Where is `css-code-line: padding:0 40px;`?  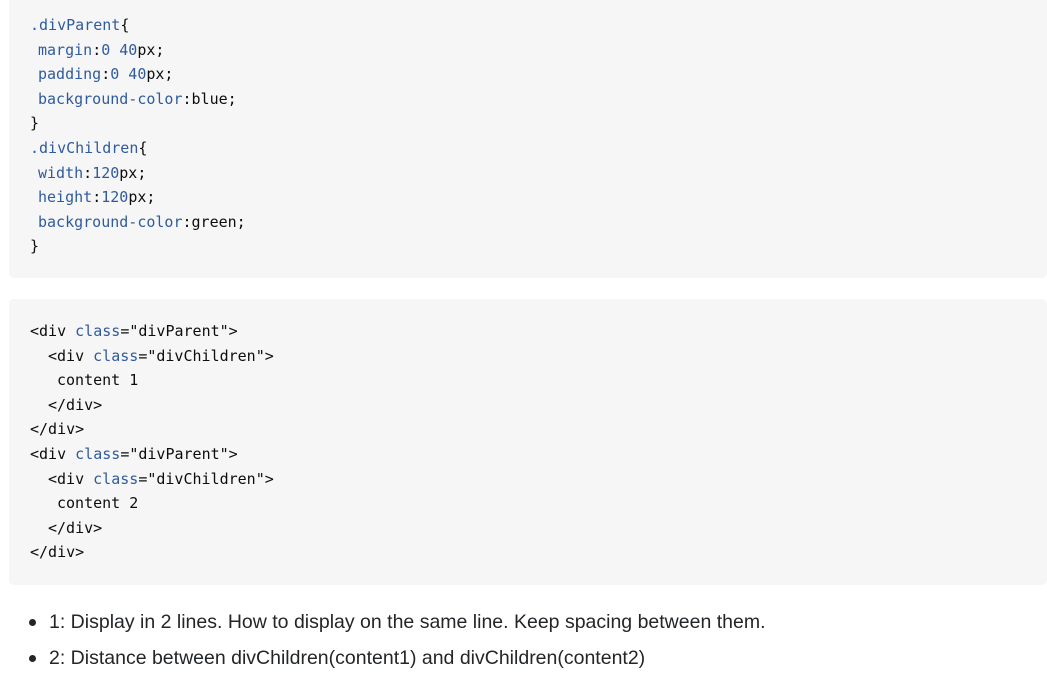 css-code-line: padding:0 40px; is located at coordinates (105, 74).